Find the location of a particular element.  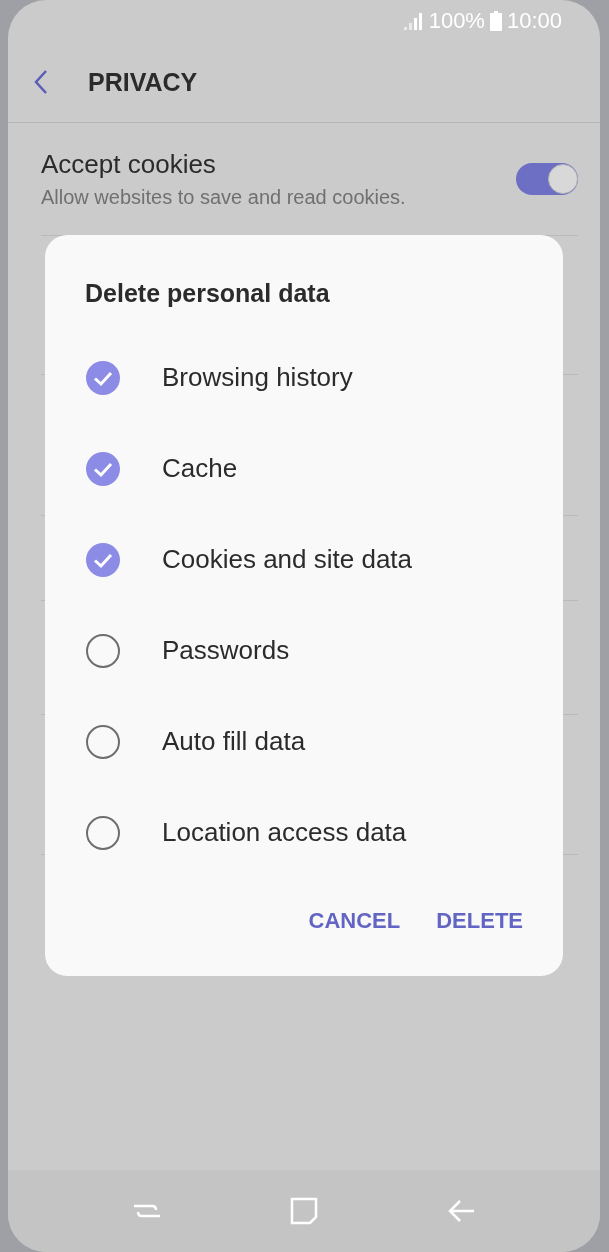

checkbox-option: Cache is located at coordinates (304, 468).